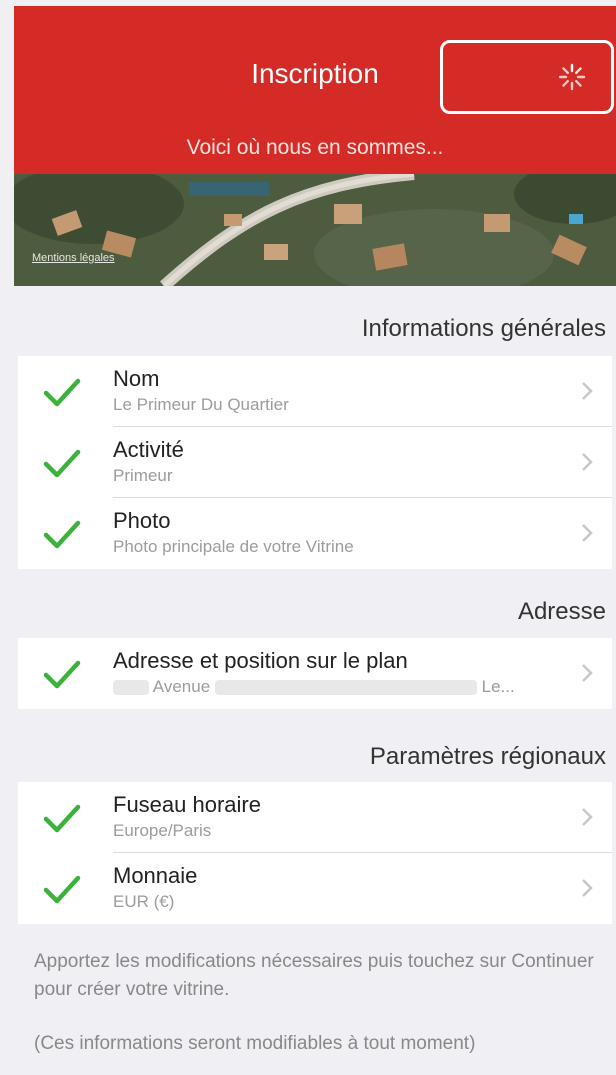 The width and height of the screenshot is (616, 1075). What do you see at coordinates (527, 77) in the screenshot?
I see `continue-button` at bounding box center [527, 77].